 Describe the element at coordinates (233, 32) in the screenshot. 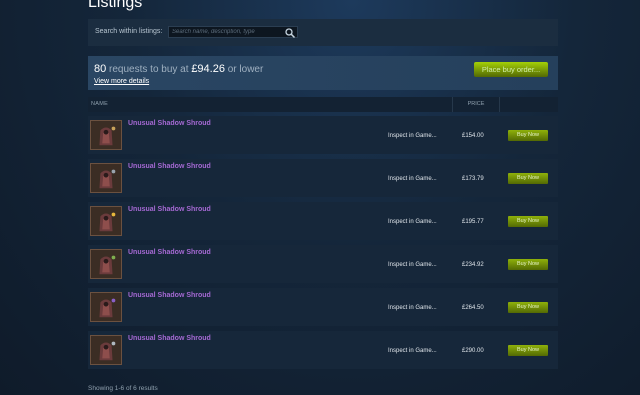

I see `search-input` at that location.